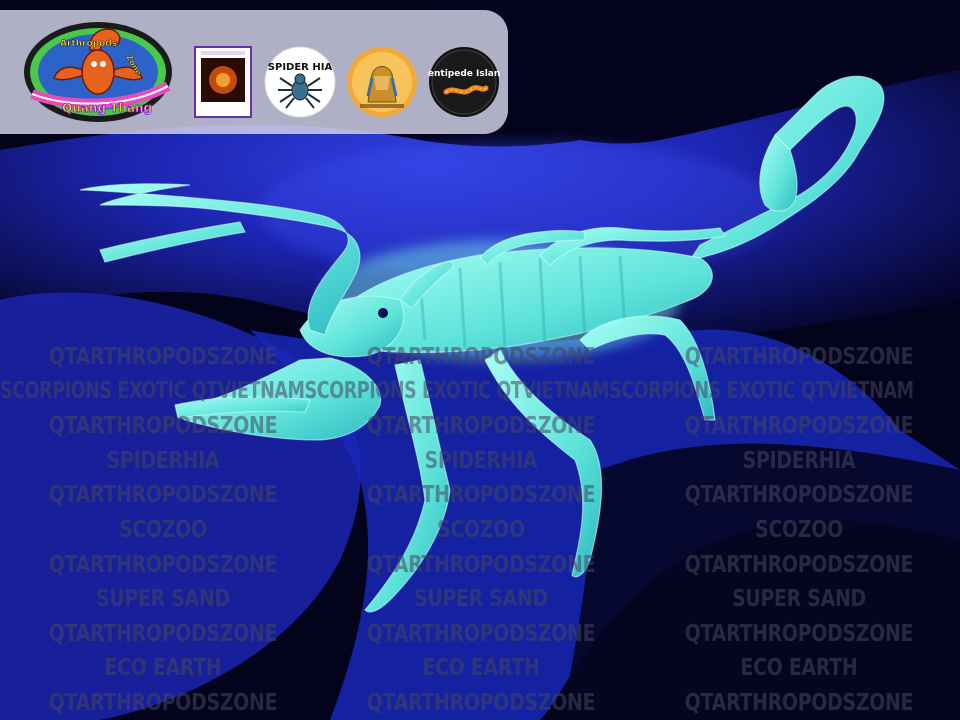 The width and height of the screenshot is (960, 720). I want to click on centipede-island-logo: Centipede Island, so click(464, 82).